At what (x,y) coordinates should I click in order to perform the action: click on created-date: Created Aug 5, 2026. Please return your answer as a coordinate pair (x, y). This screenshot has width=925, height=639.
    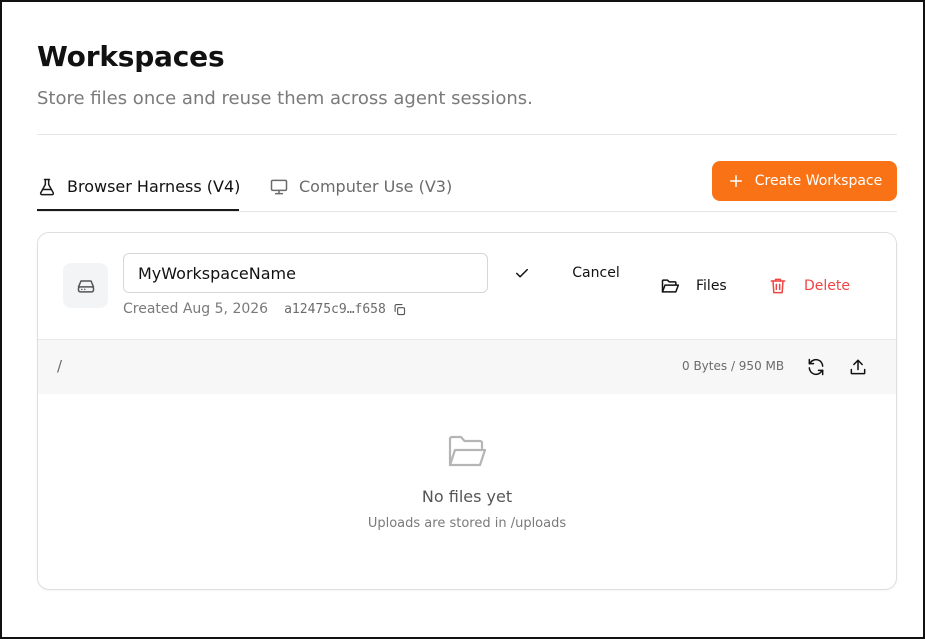
    Looking at the image, I should click on (196, 309).